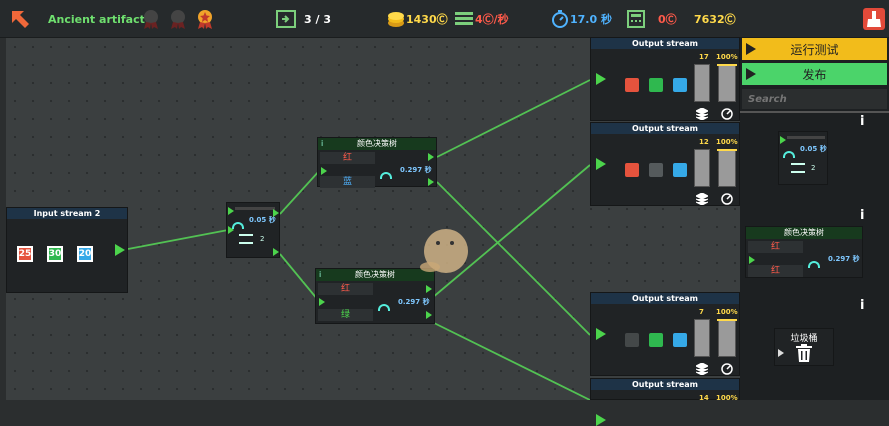 This screenshot has height=426, width=889. What do you see at coordinates (67, 250) in the screenshot?
I see `input-stream-node: Input stream 2 25 30 20` at bounding box center [67, 250].